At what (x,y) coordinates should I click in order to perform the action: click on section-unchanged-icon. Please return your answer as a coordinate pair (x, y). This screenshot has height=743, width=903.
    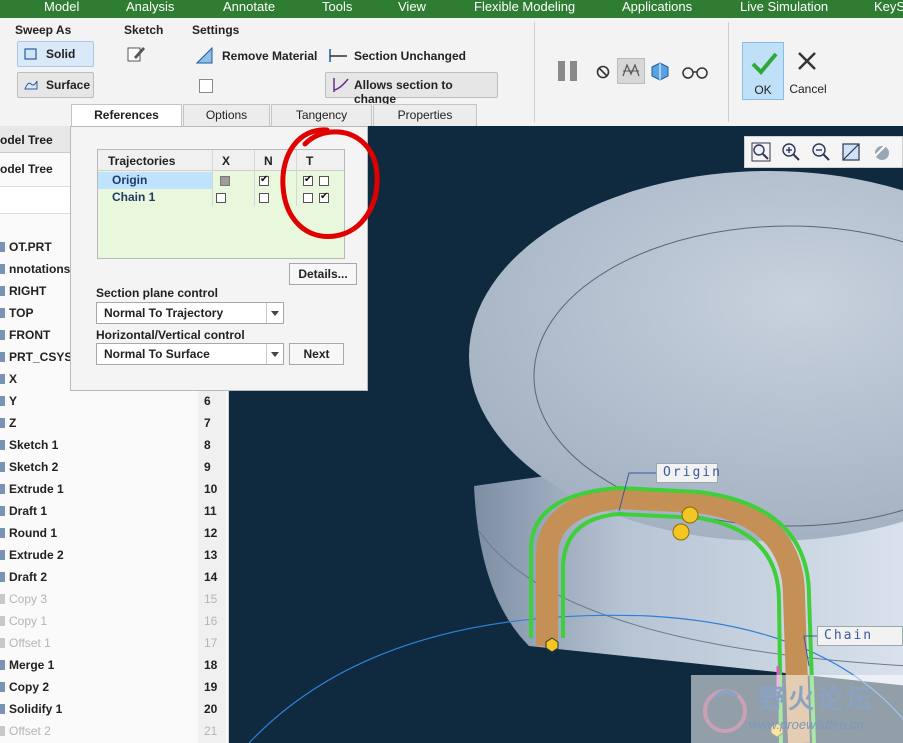
    Looking at the image, I should click on (338, 55).